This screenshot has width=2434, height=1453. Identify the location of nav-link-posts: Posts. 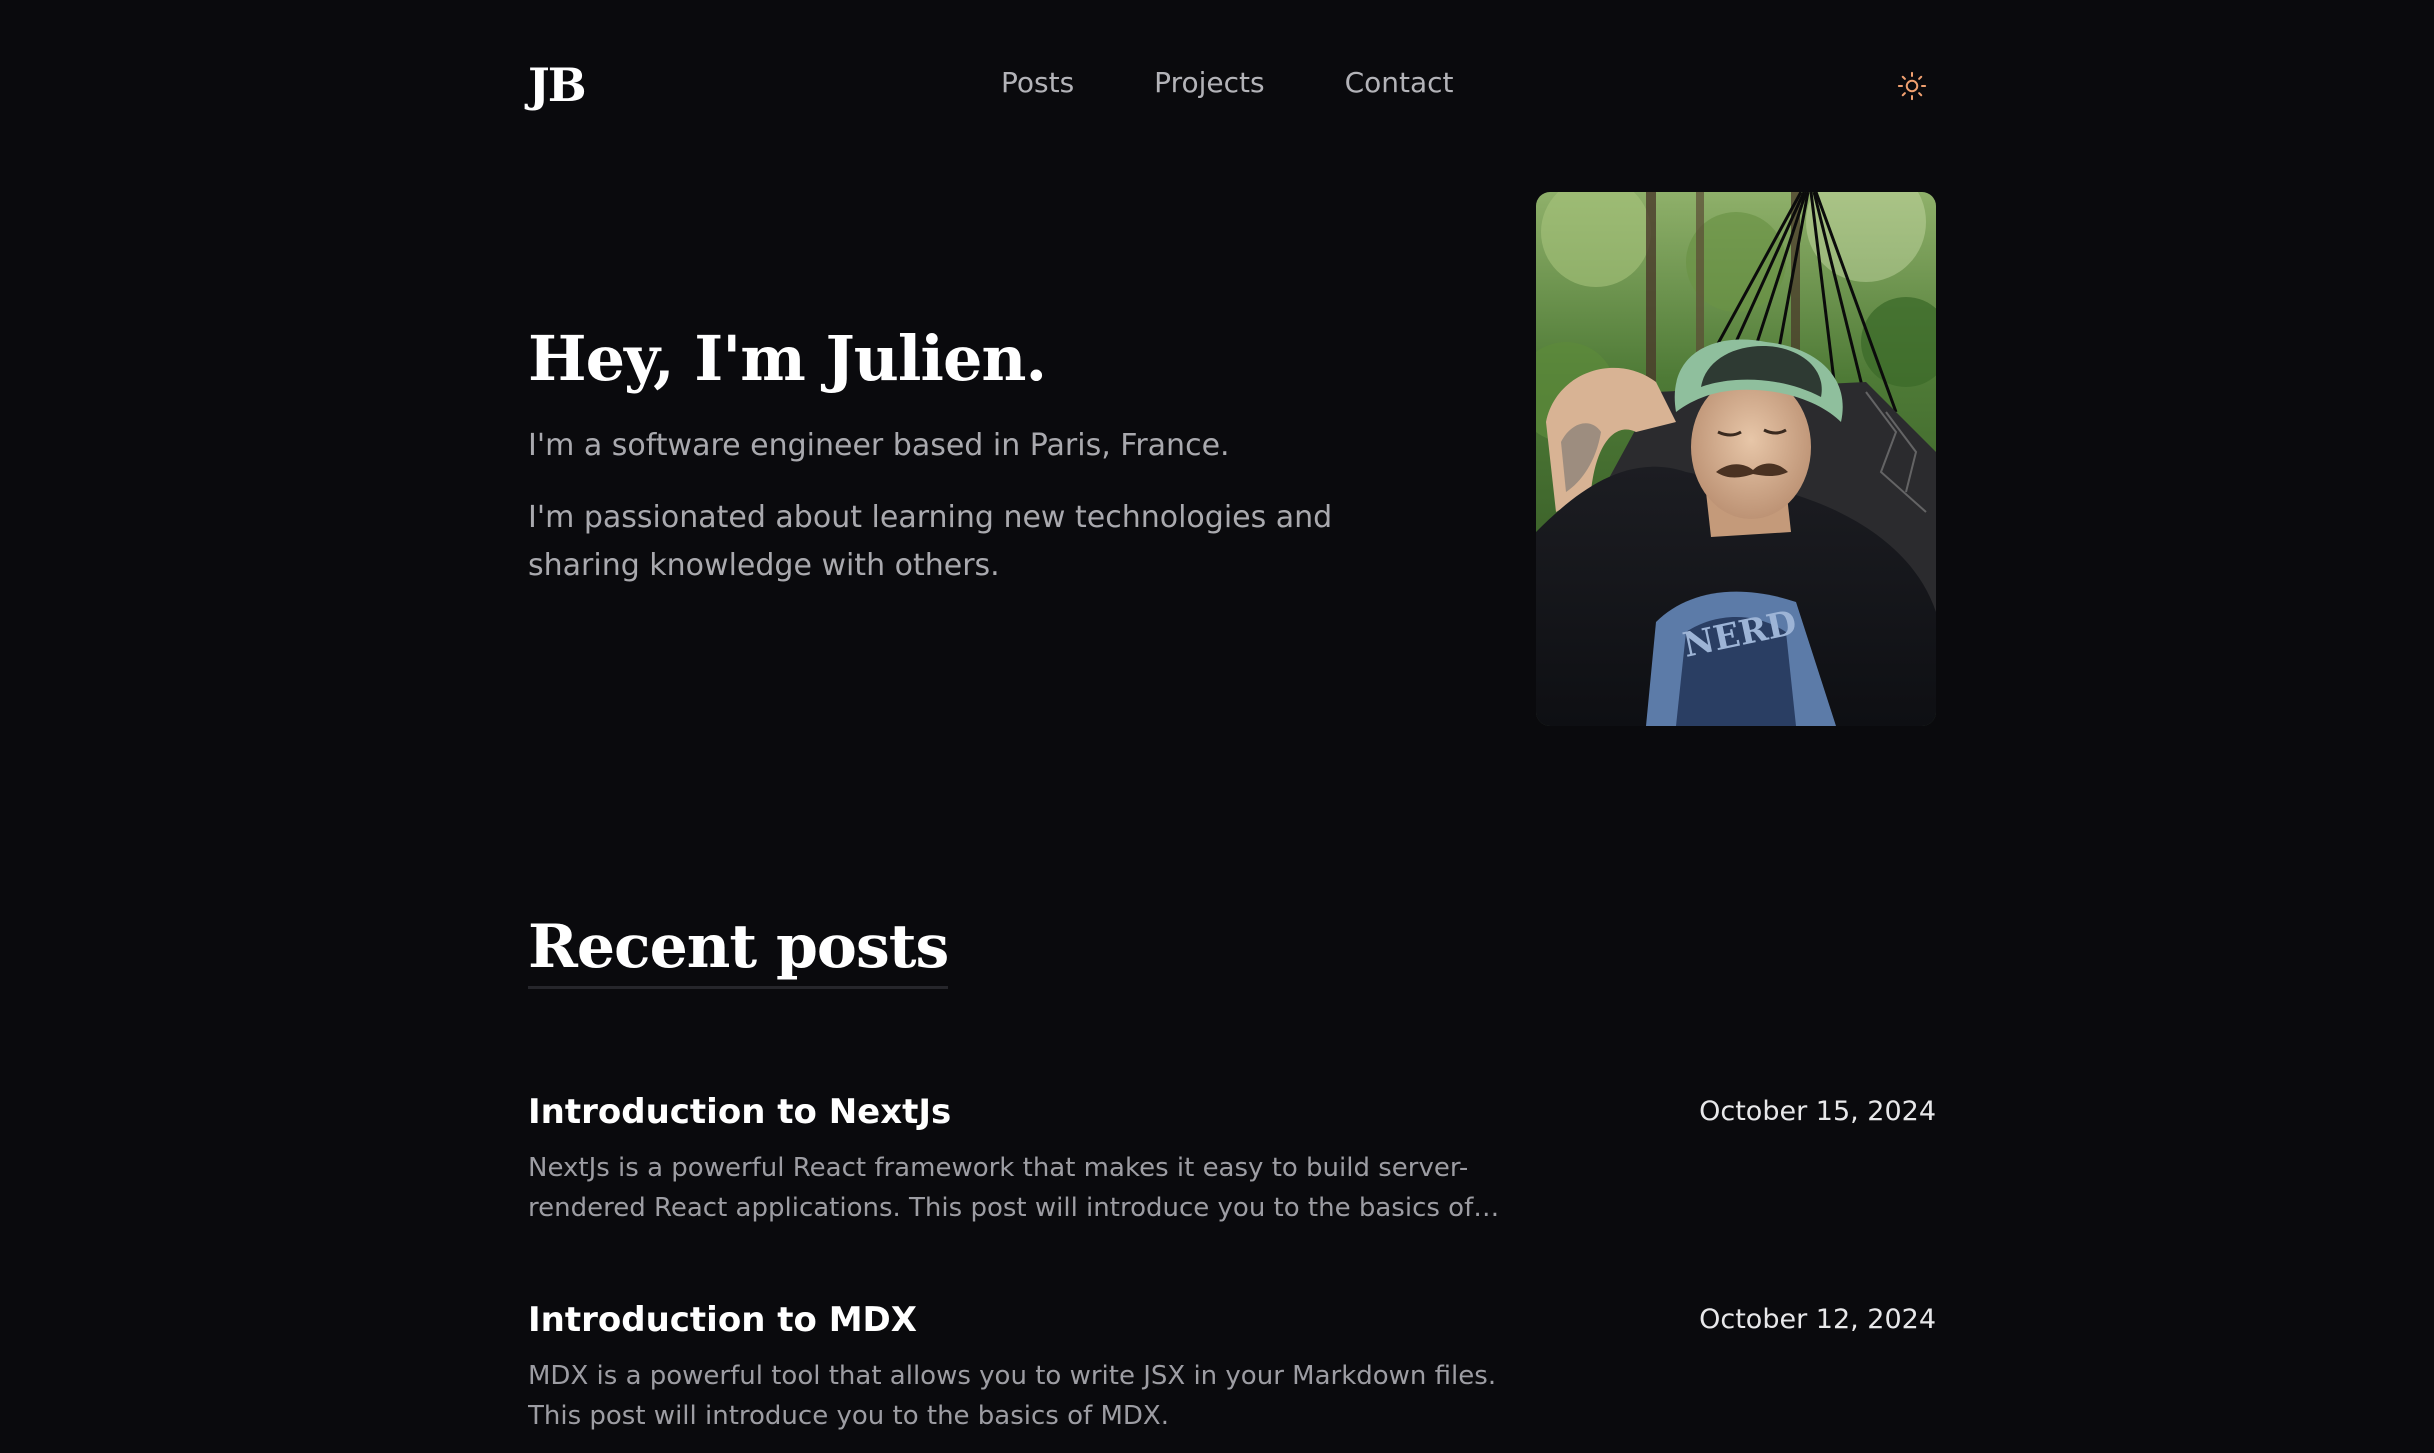
(1037, 82).